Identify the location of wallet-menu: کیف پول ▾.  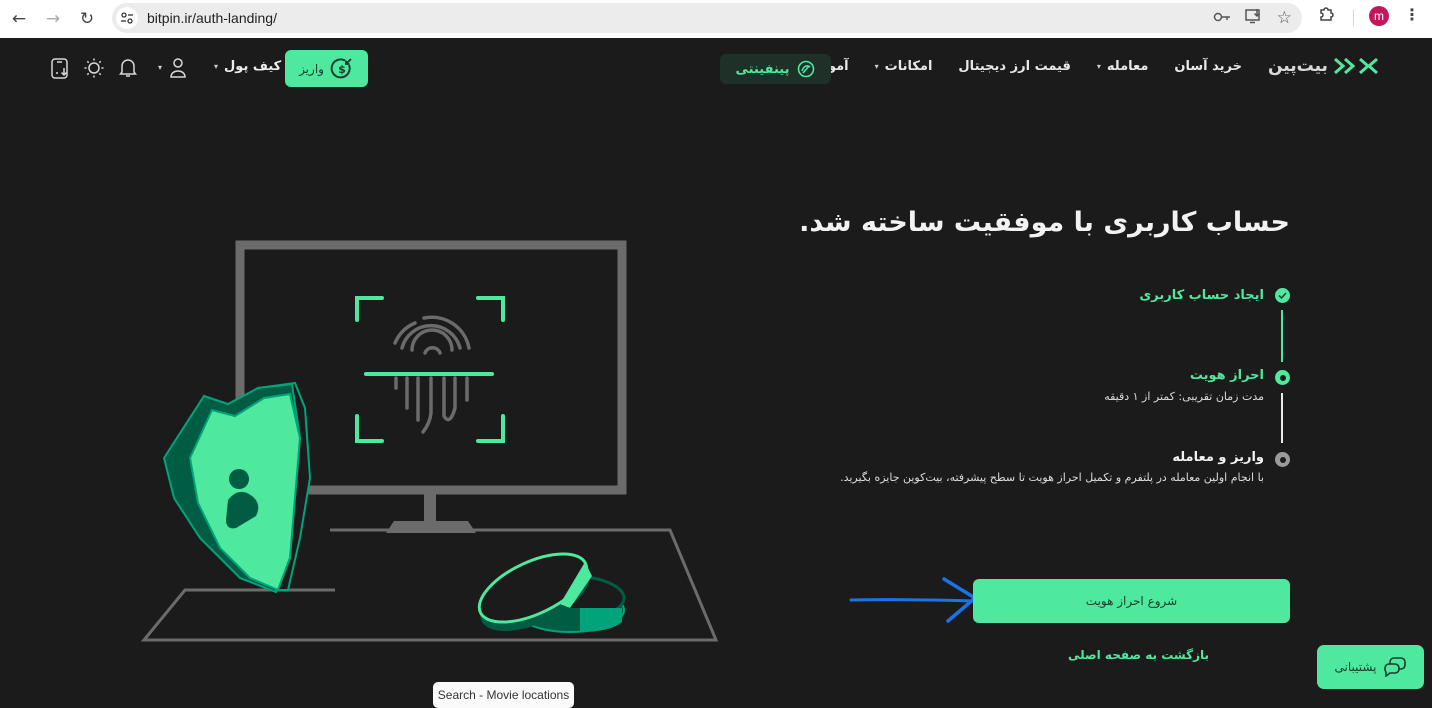
(247, 66).